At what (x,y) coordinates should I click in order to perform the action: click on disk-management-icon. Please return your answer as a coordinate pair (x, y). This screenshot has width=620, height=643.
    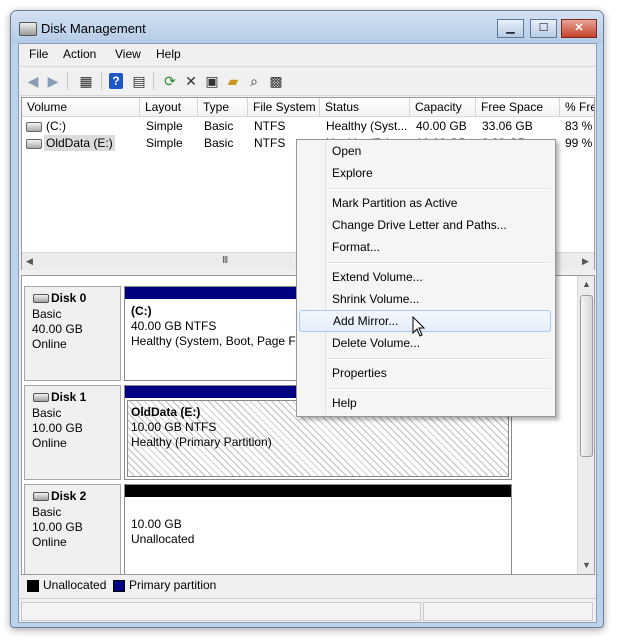
    Looking at the image, I should click on (28, 29).